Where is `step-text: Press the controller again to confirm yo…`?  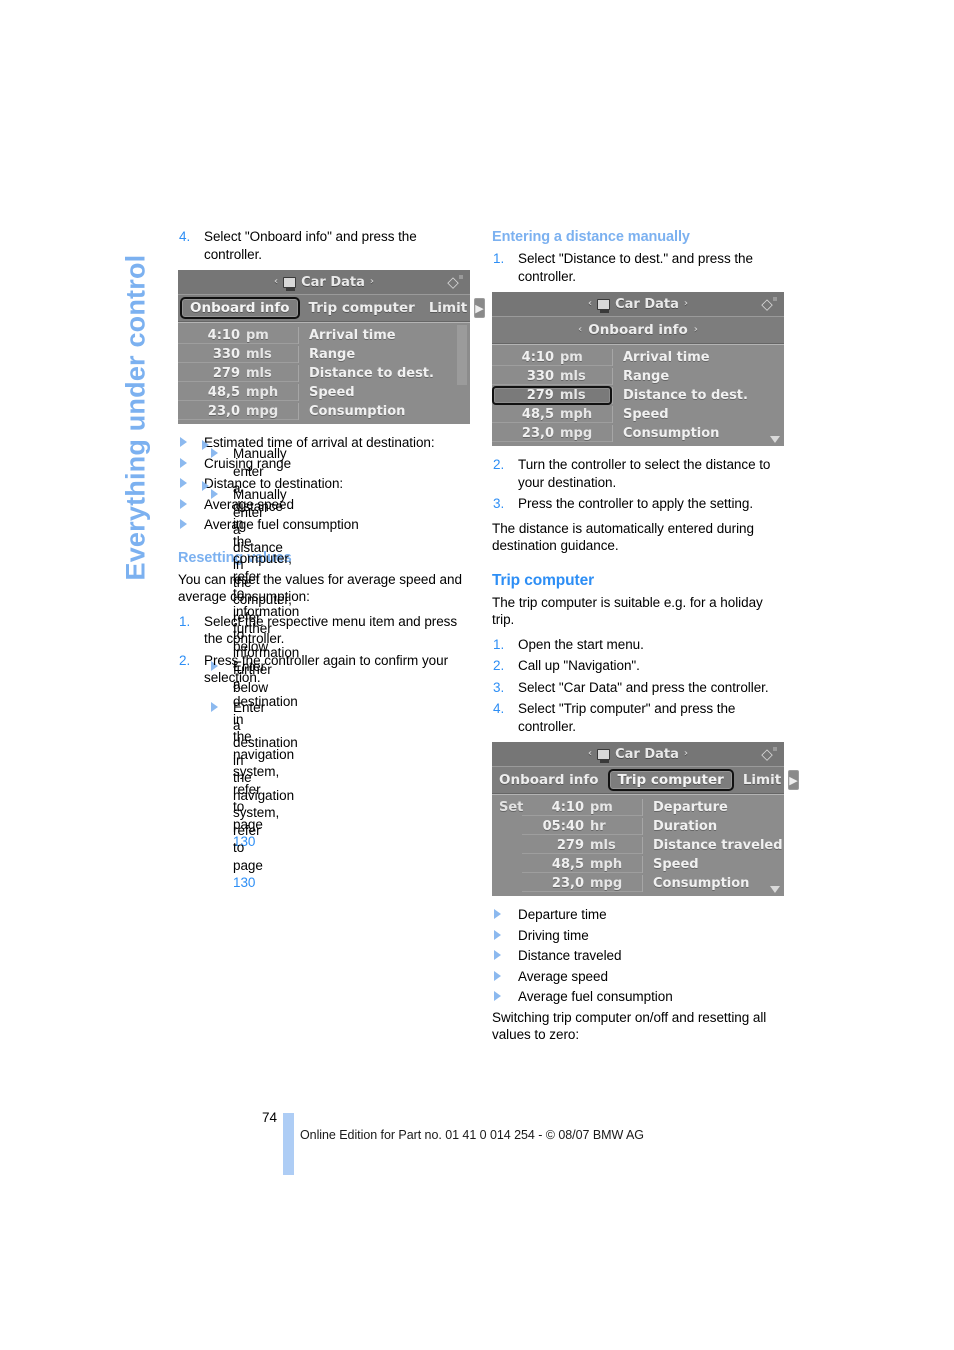
step-text: Press the controller again to confirm yo… is located at coordinates (326, 669).